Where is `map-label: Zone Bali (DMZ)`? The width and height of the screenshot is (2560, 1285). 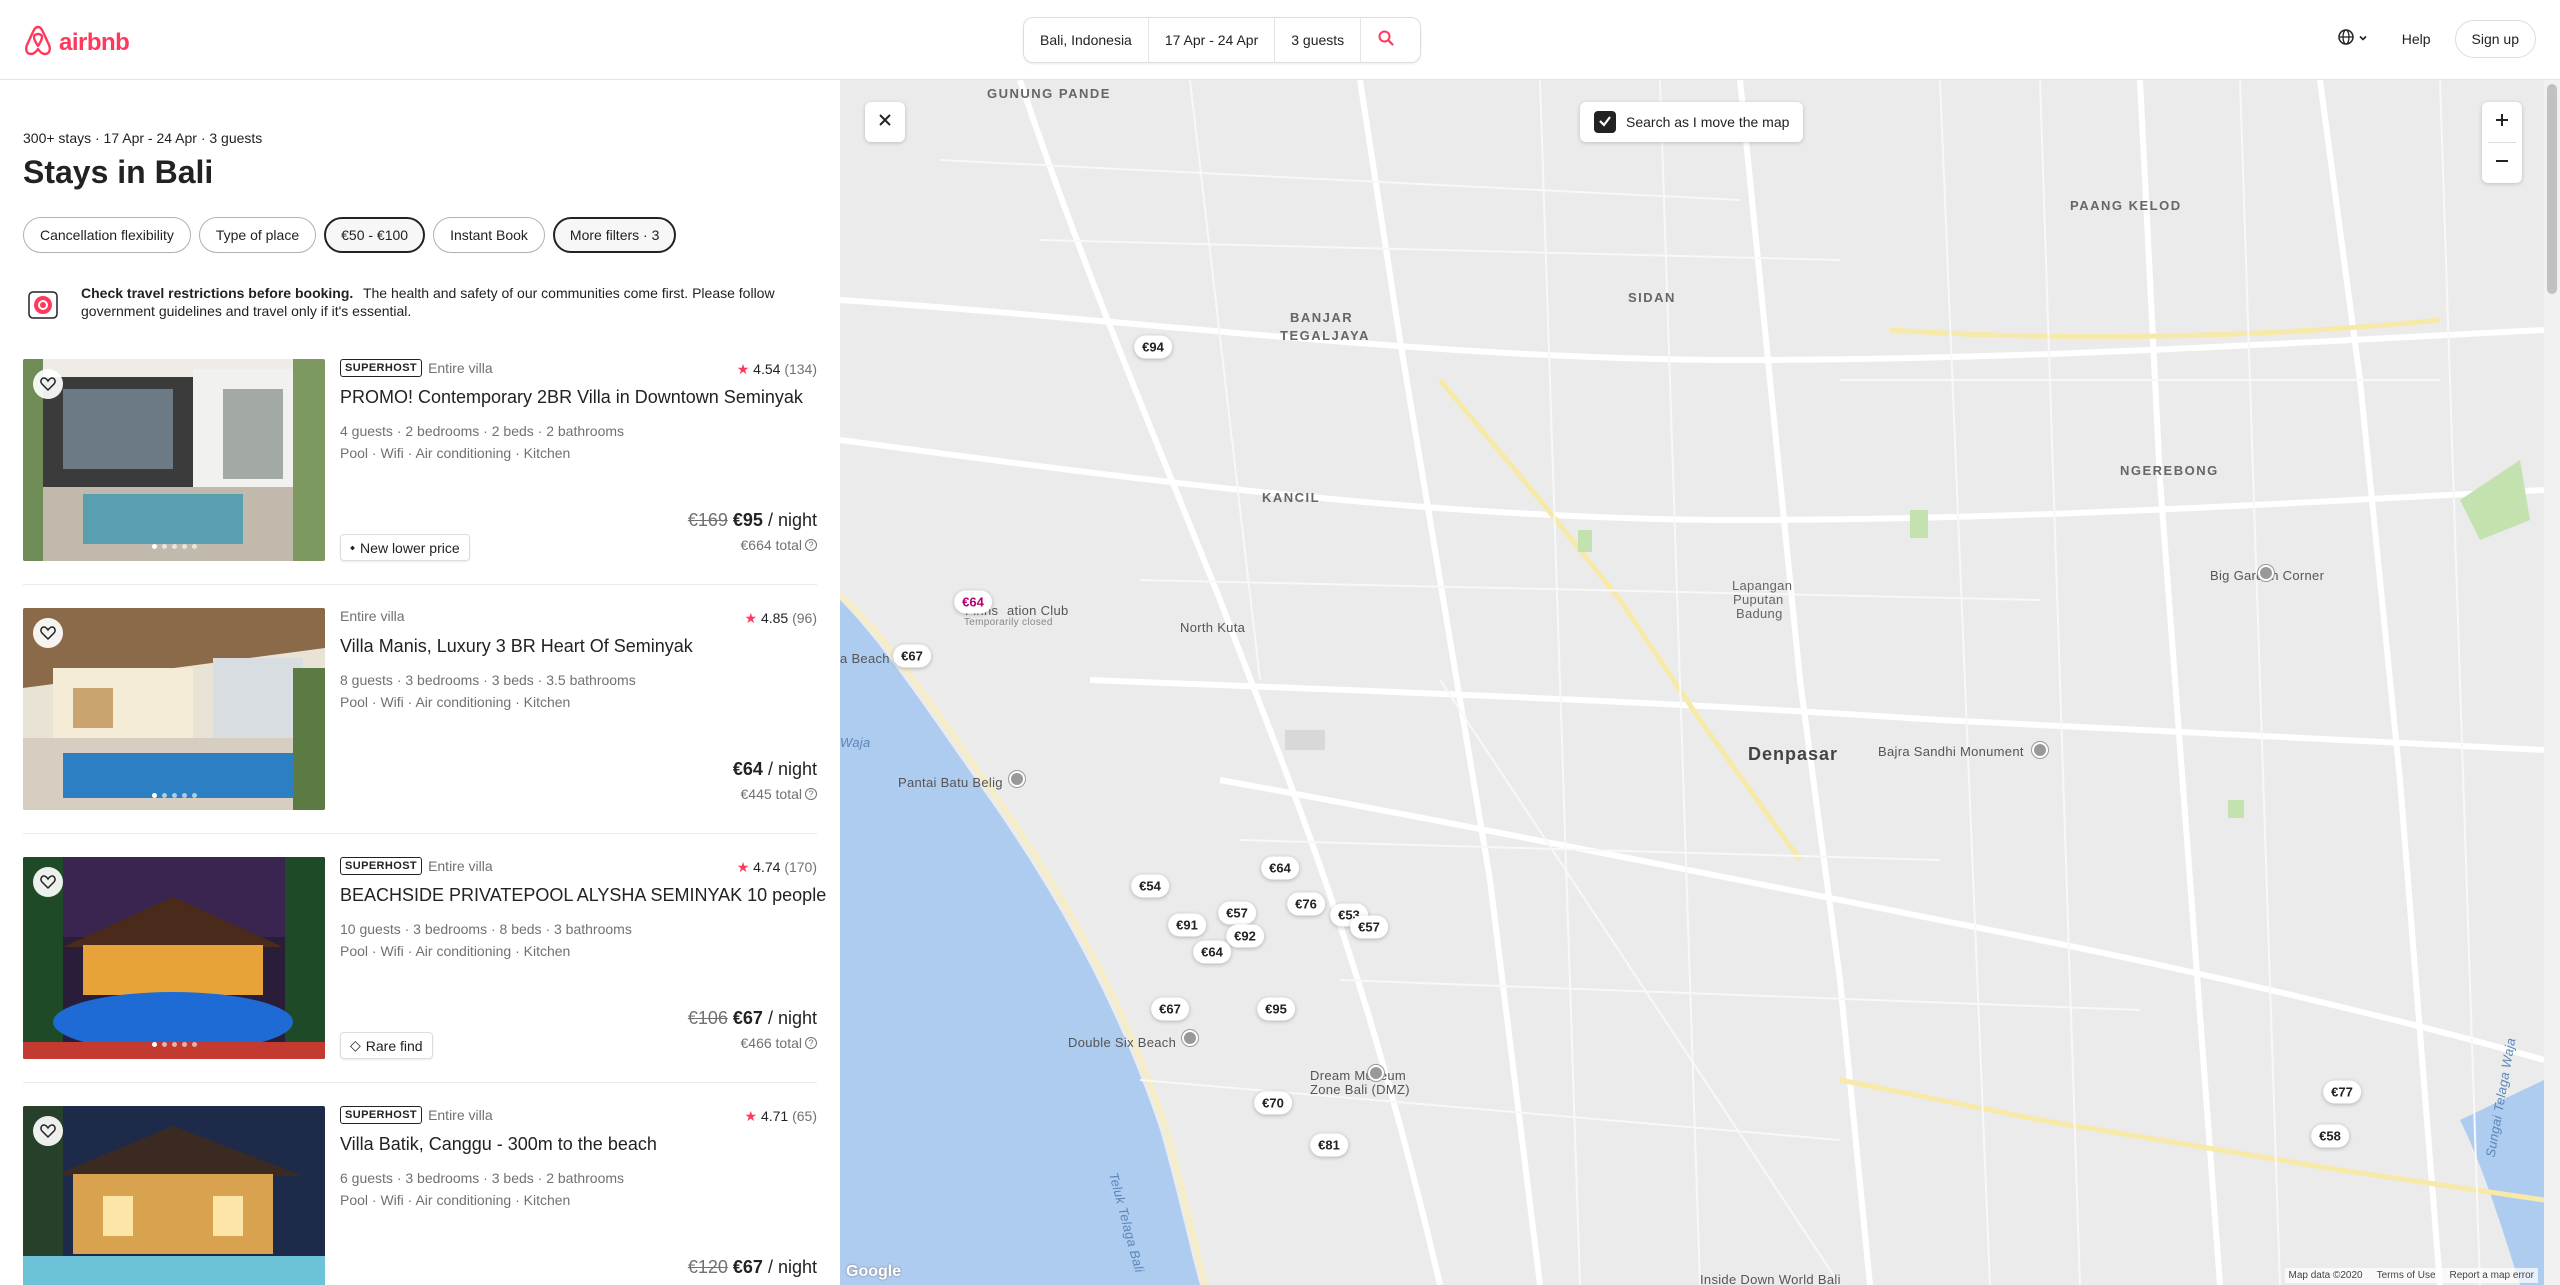
map-label: Zone Bali (DMZ) is located at coordinates (1360, 1089).